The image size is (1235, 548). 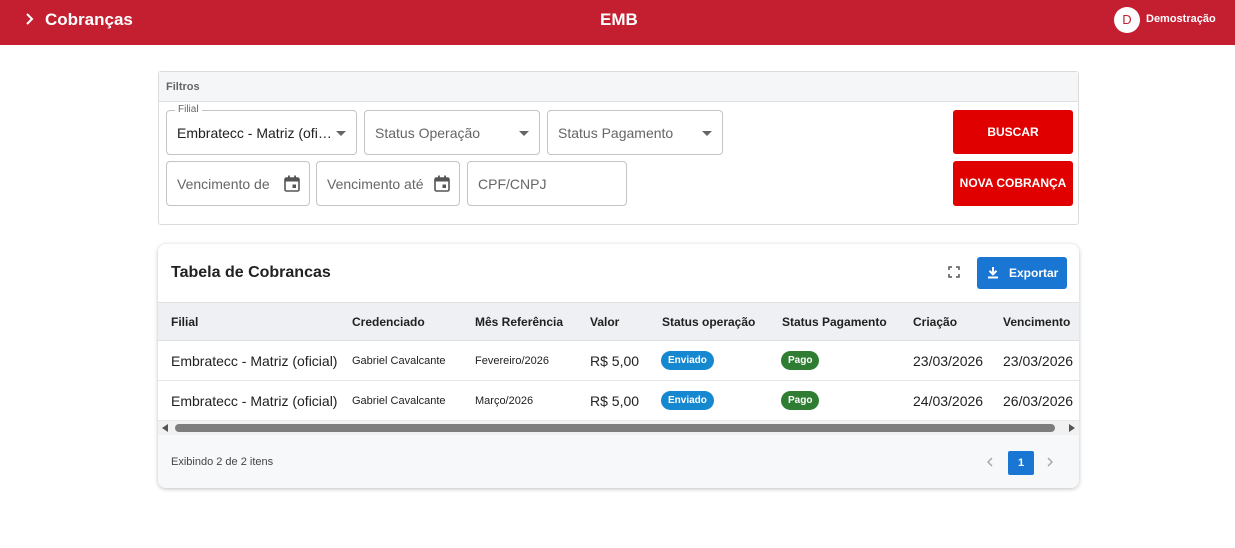 I want to click on column-header: Status operação, so click(x=708, y=322).